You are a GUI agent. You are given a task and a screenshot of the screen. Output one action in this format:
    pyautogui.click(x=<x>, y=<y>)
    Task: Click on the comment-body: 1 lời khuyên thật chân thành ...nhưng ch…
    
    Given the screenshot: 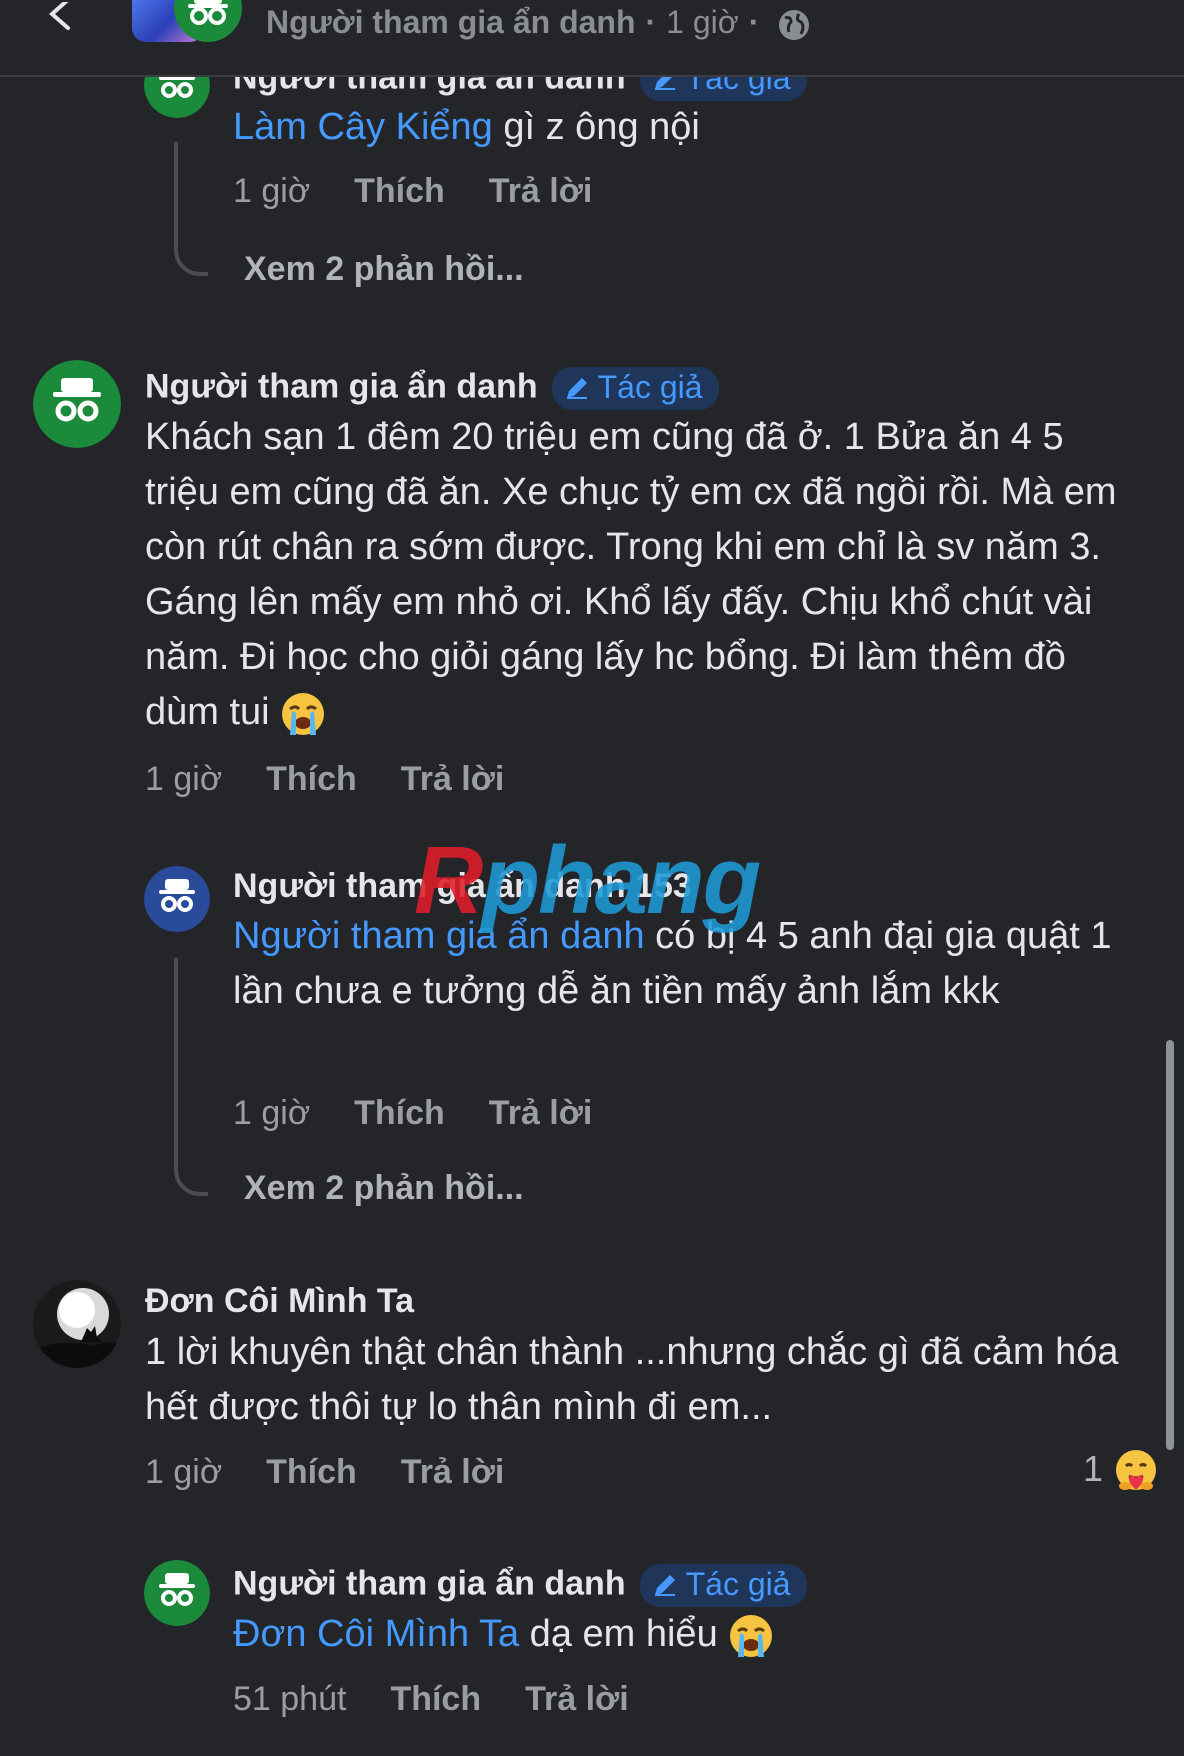 What is the action you would take?
    pyautogui.click(x=632, y=1379)
    